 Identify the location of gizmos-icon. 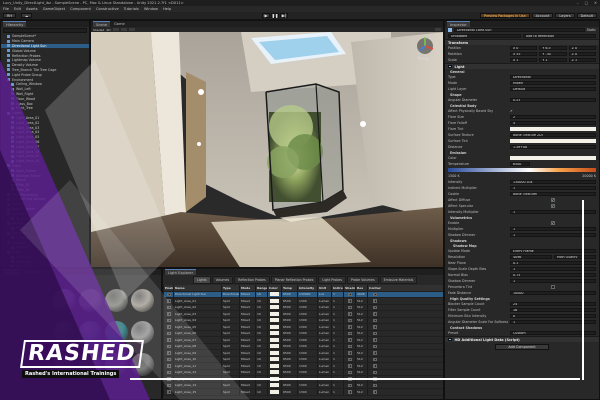
(438, 29).